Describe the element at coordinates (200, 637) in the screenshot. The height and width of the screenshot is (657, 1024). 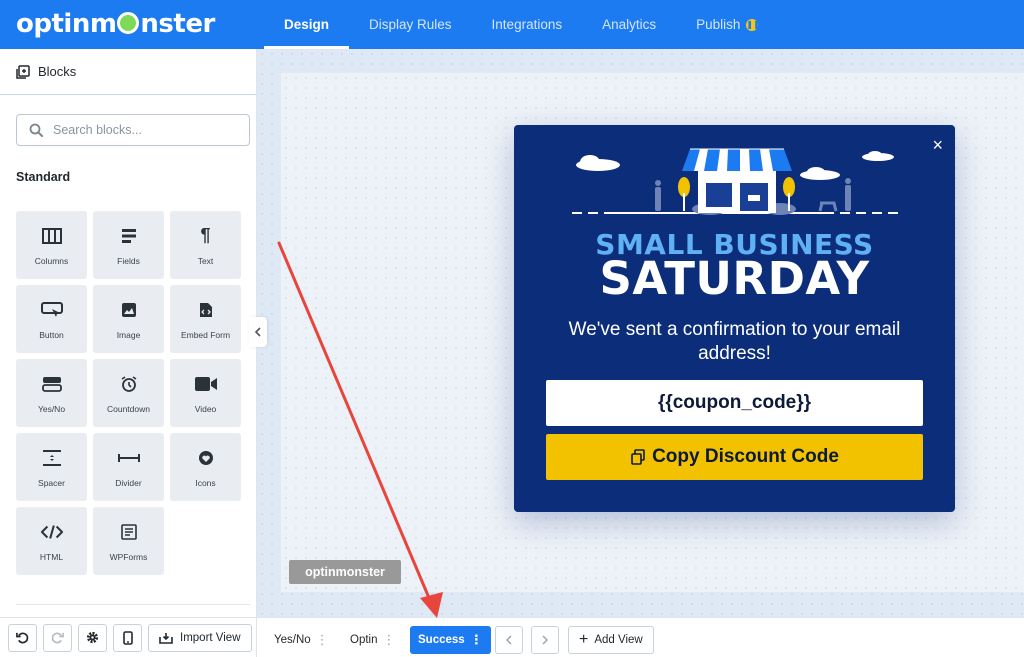
I see `import-view-button: Import View` at that location.